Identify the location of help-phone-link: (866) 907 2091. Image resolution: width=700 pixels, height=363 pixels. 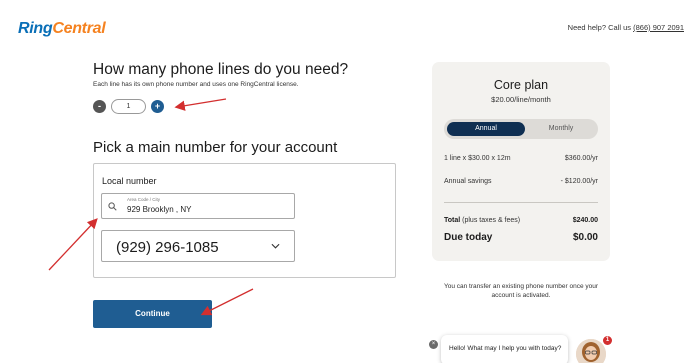
(658, 27).